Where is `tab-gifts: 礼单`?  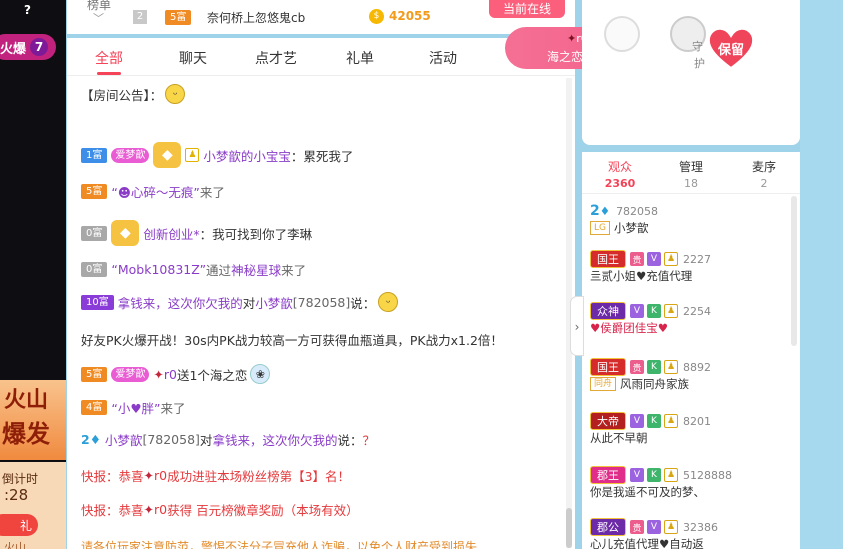
tab-gifts: 礼单 is located at coordinates (360, 58).